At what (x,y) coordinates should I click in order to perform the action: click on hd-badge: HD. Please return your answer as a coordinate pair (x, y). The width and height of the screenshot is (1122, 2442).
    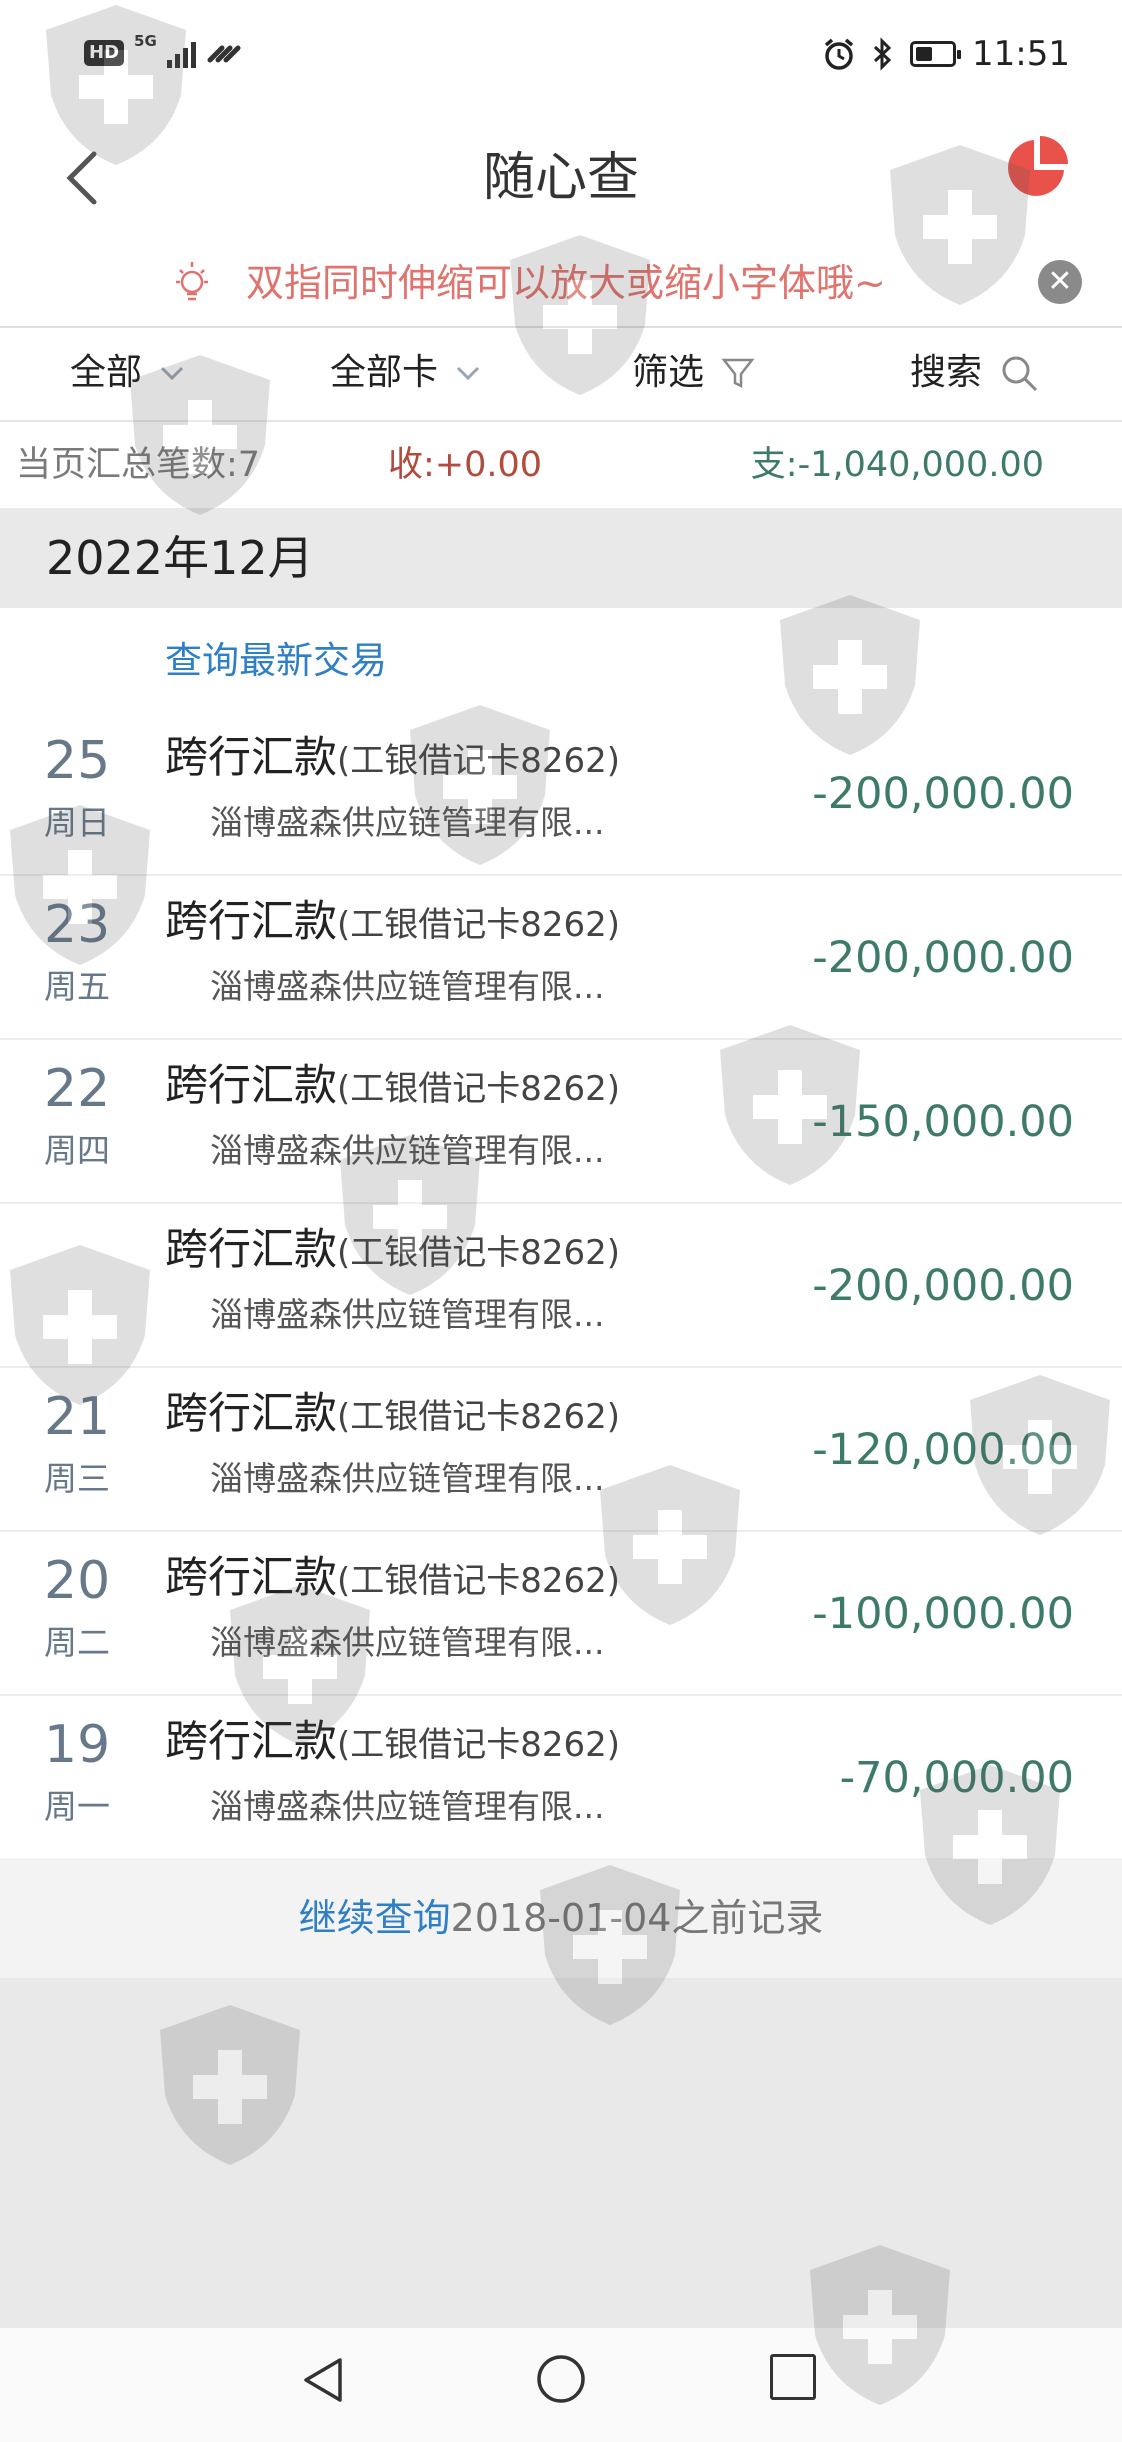
    Looking at the image, I should click on (104, 53).